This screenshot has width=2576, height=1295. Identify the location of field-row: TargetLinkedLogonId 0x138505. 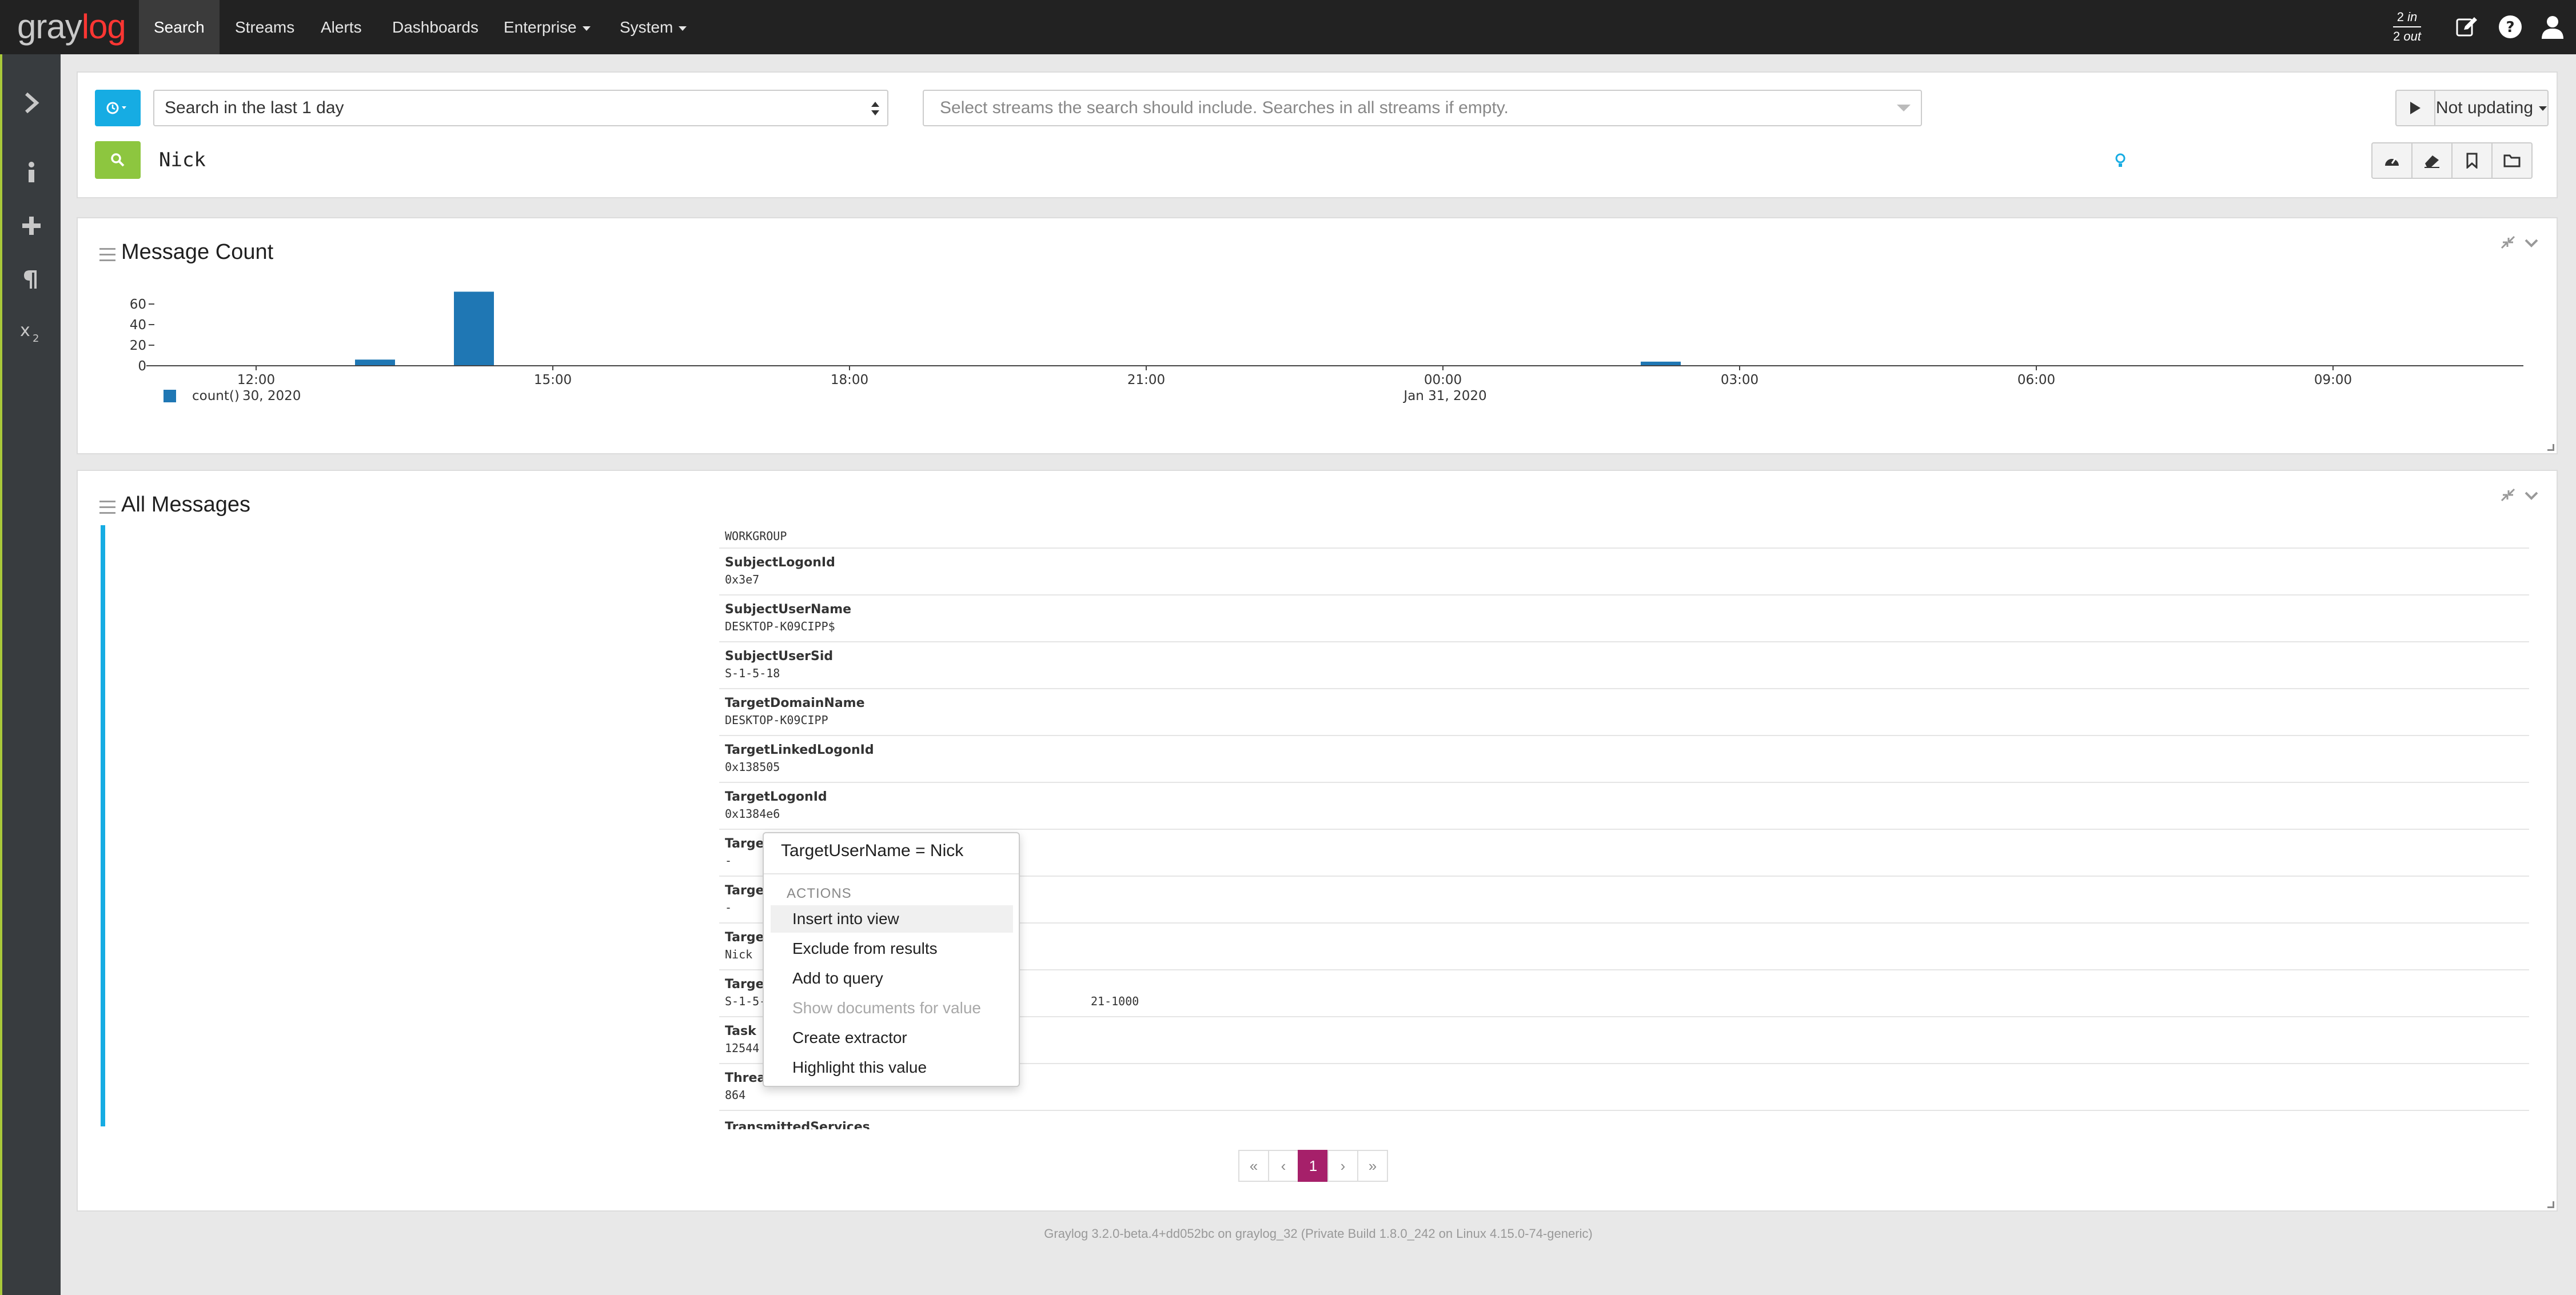
(1624, 759).